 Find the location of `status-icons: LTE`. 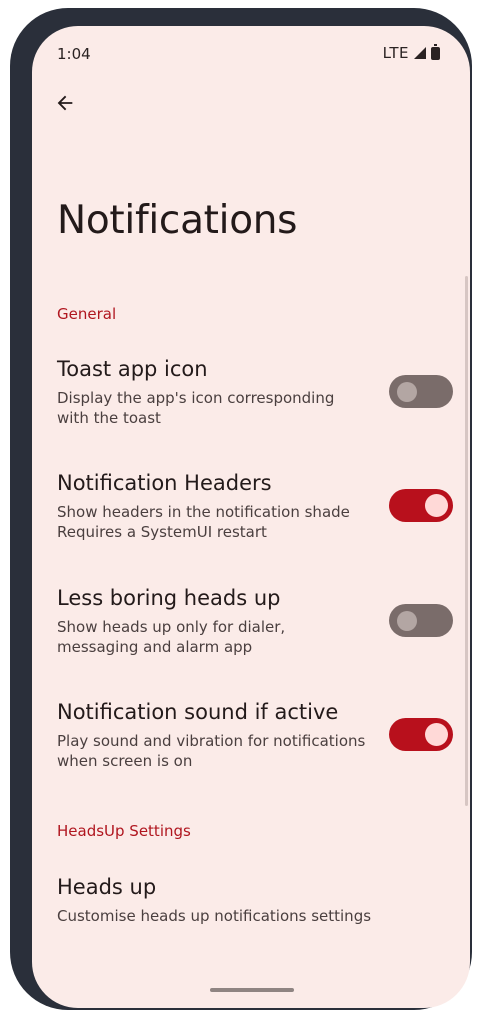

status-icons: LTE is located at coordinates (411, 52).